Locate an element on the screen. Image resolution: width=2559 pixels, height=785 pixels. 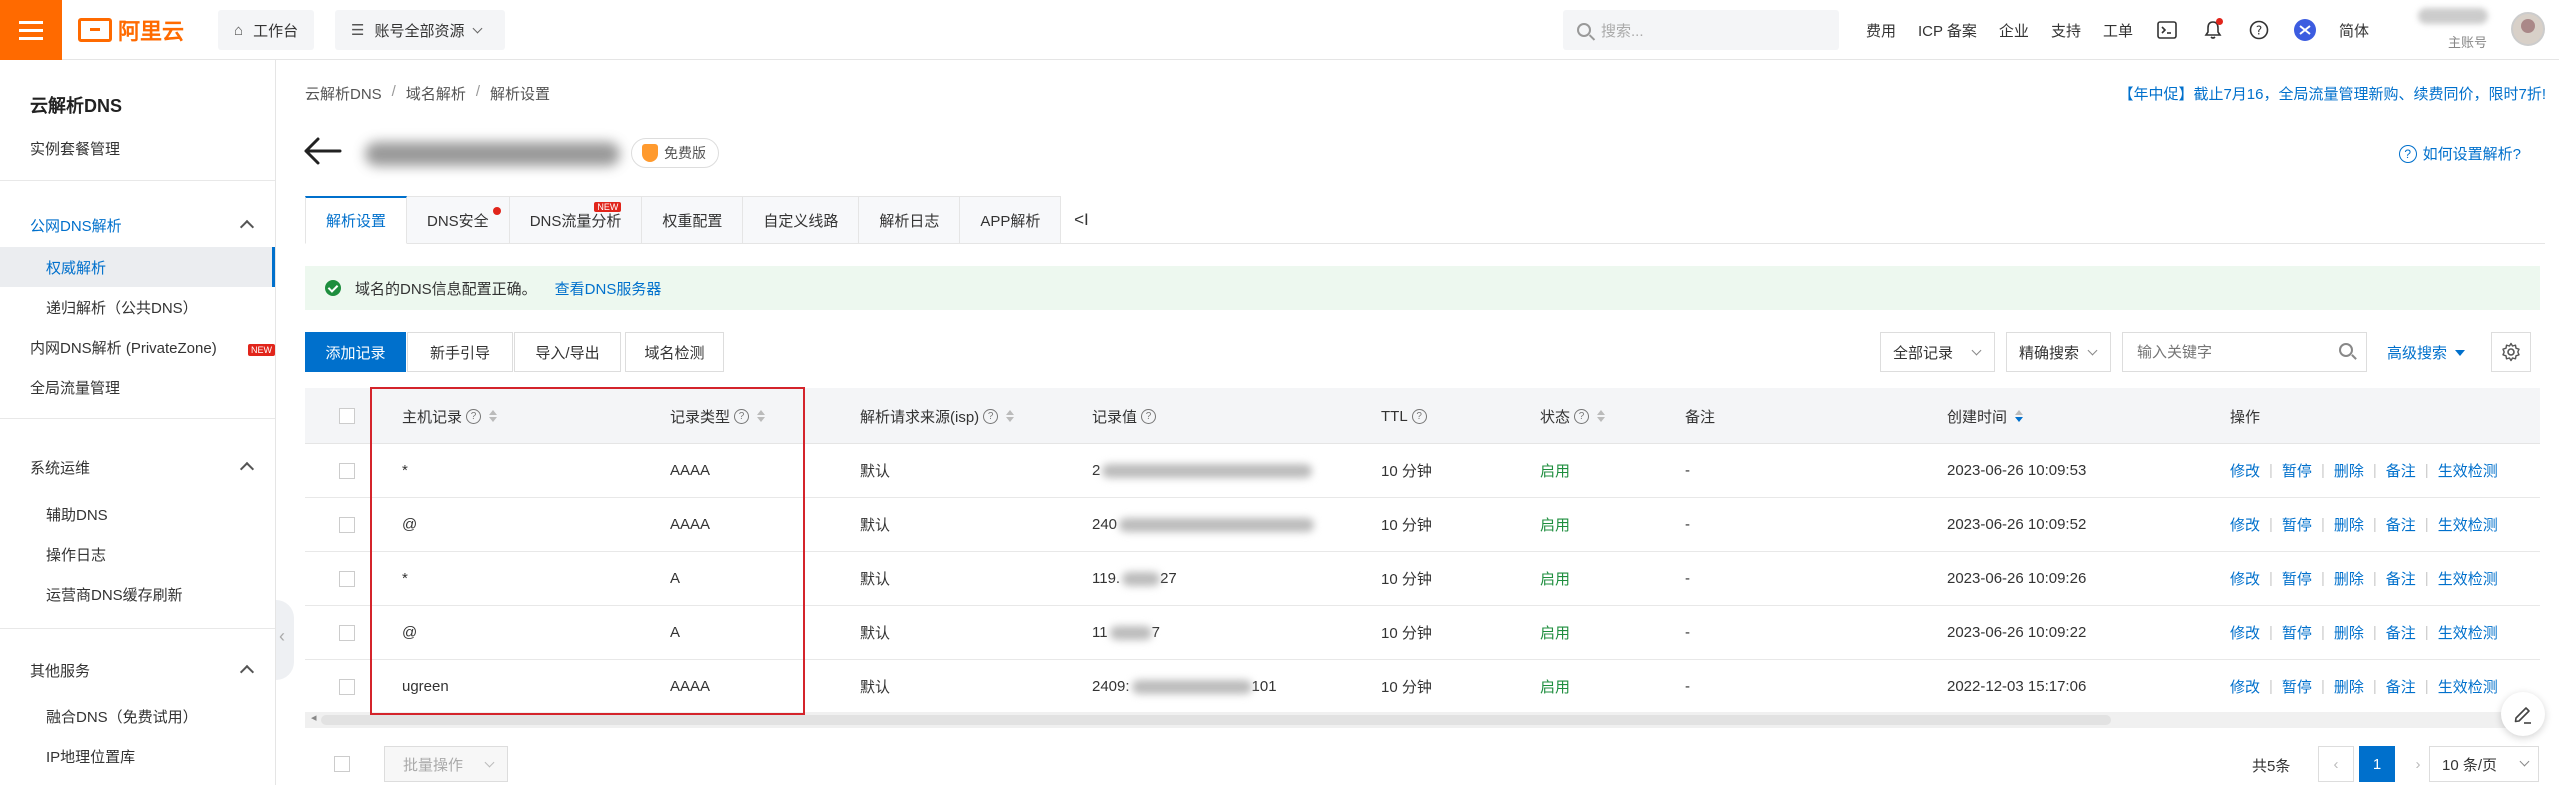
view-dns-servers-link: 查看DNS服务器 is located at coordinates (608, 288).